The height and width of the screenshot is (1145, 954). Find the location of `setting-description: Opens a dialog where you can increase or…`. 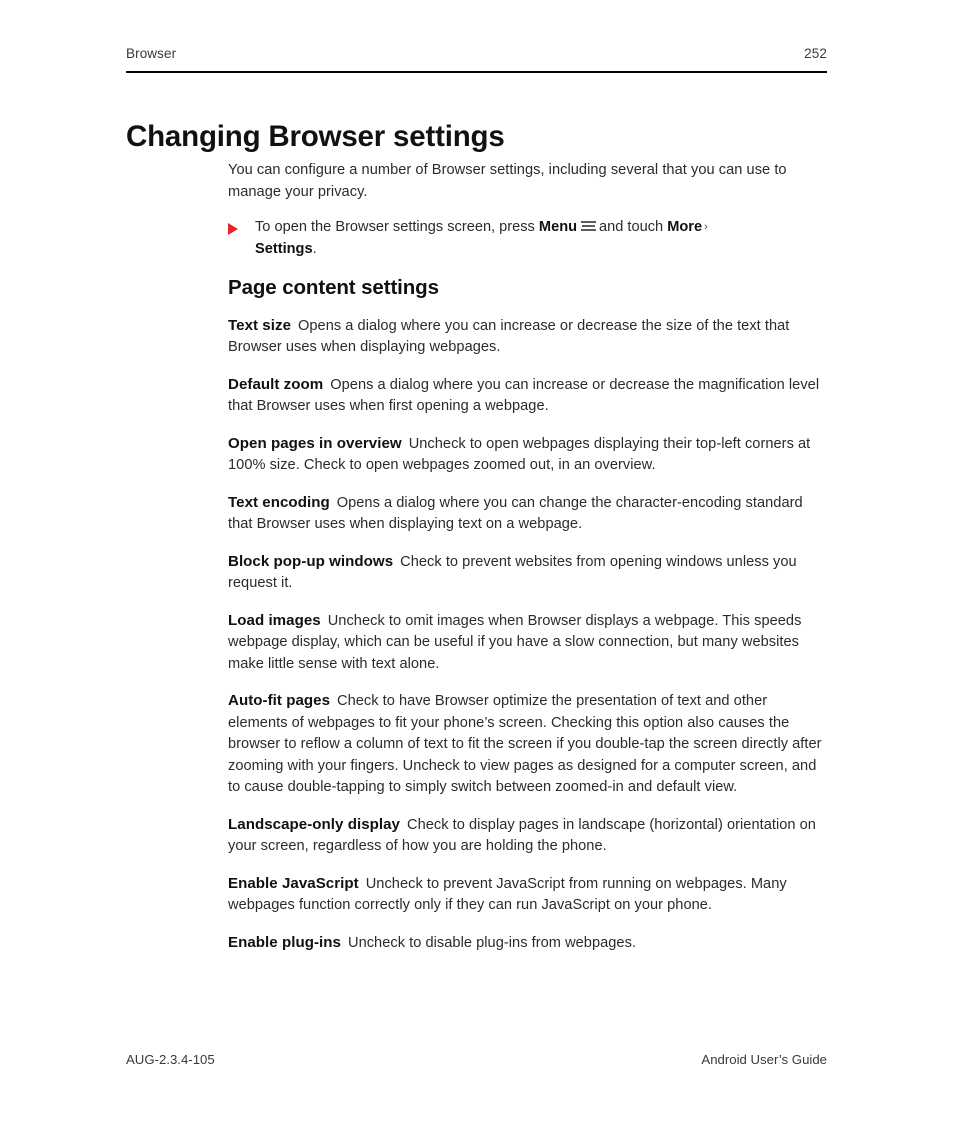

setting-description: Opens a dialog where you can increase or… is located at coordinates (509, 336).